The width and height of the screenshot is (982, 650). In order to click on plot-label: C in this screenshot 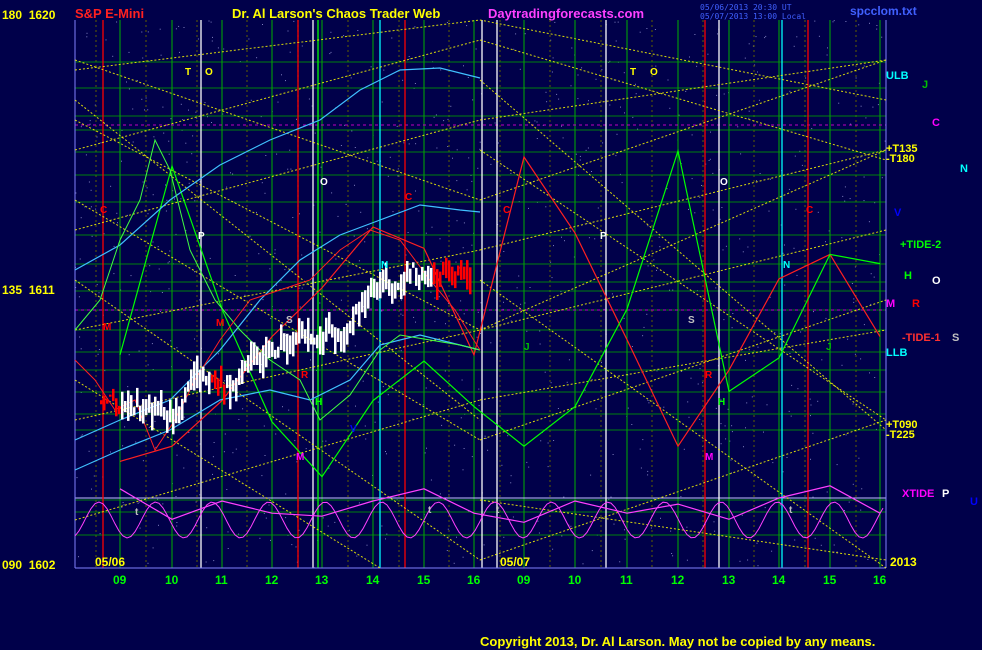, I will do `click(809, 210)`.